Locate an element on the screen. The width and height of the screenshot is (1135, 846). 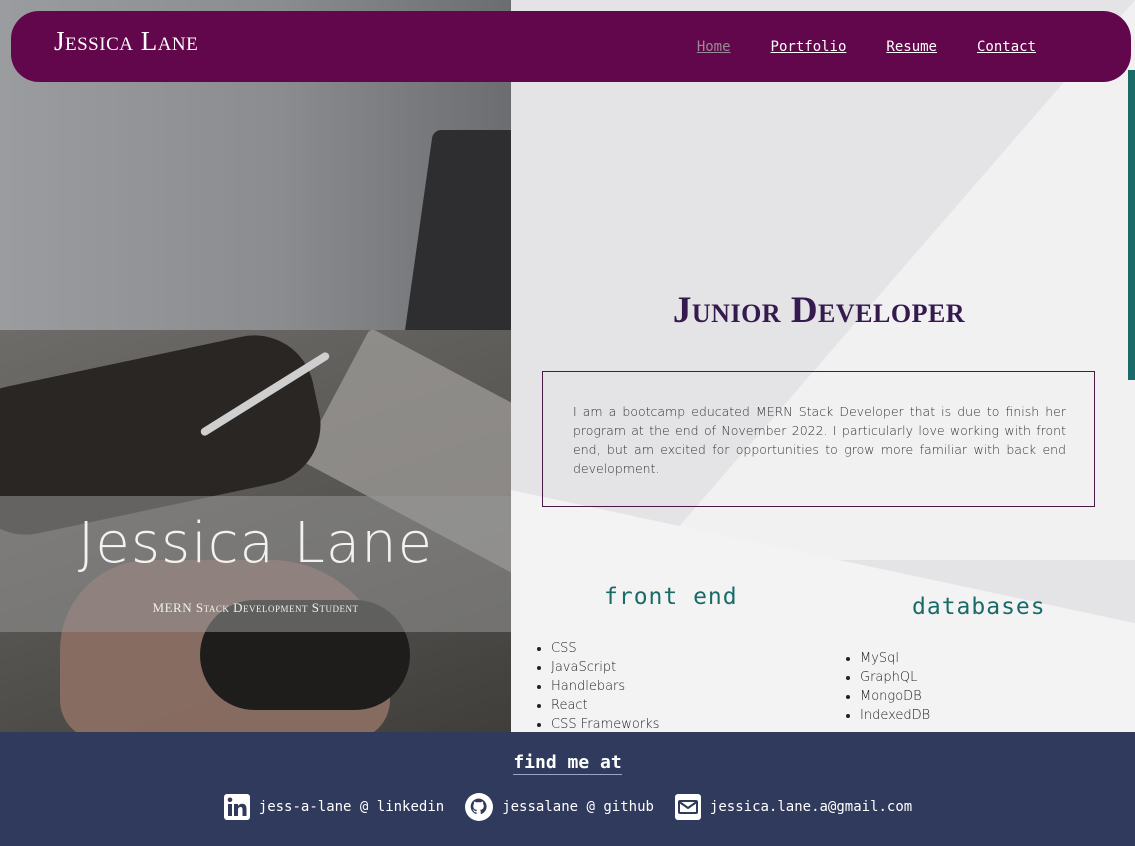
contact-github: jessalane @ github is located at coordinates (559, 807).